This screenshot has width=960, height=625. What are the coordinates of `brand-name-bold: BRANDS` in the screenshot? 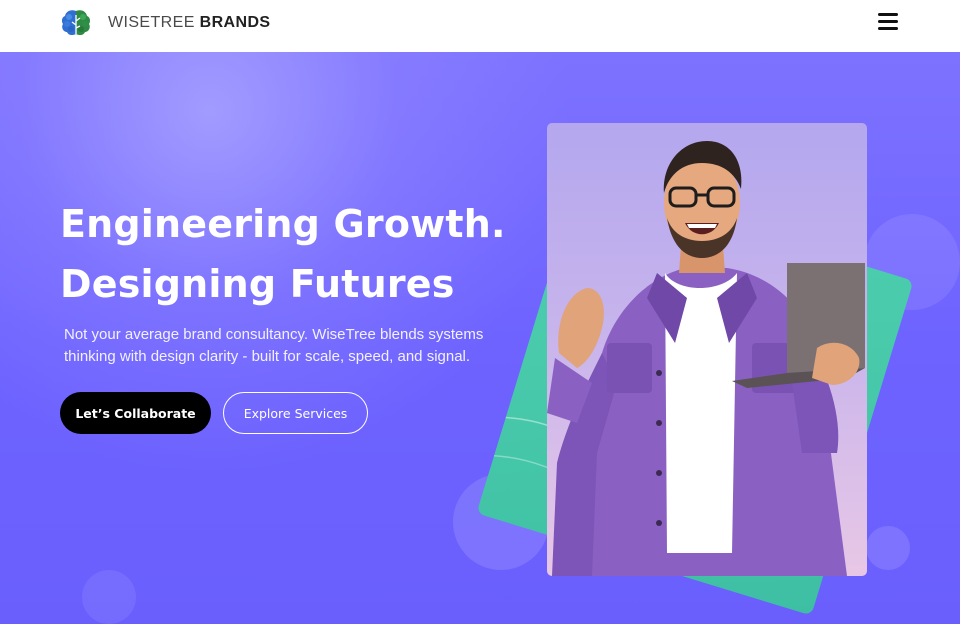 It's located at (235, 22).